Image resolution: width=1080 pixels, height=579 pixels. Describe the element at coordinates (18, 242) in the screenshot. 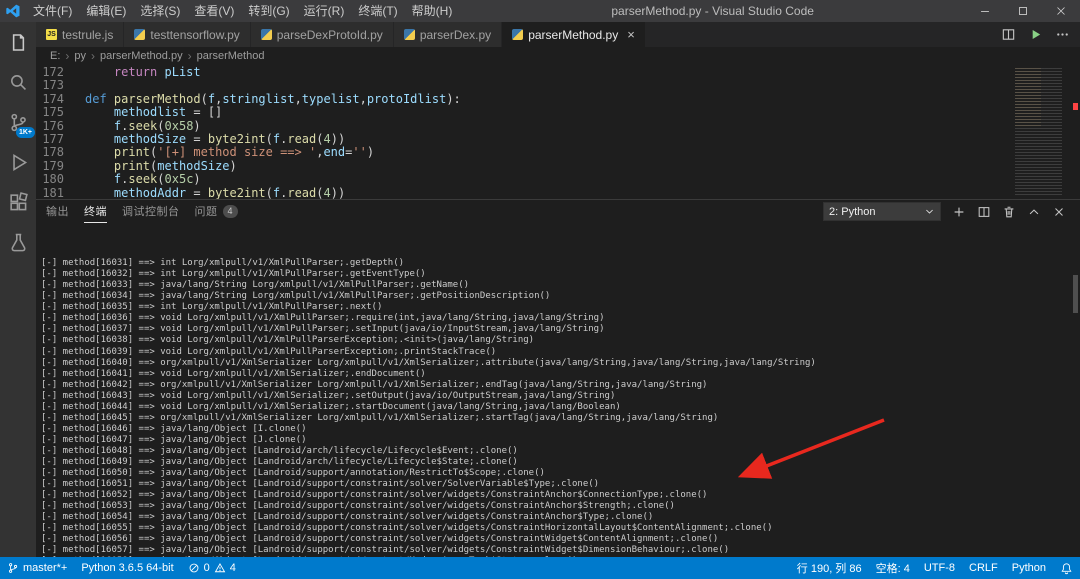

I see `activity-item-test` at that location.